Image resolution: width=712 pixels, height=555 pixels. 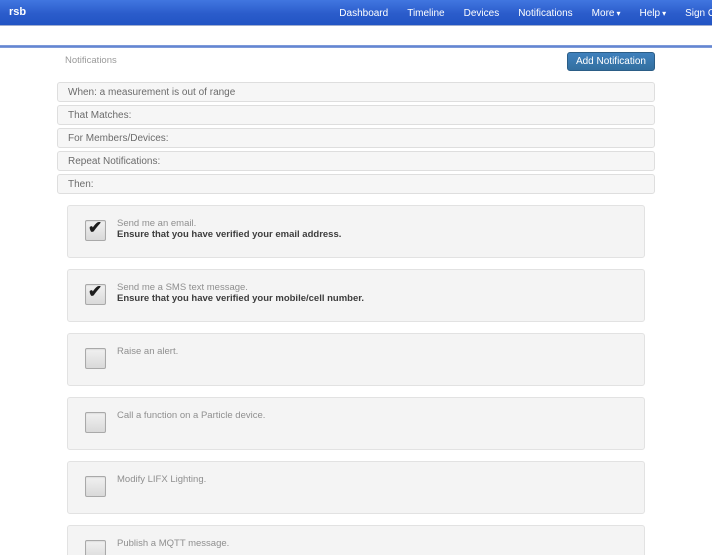 I want to click on panel-header-3: Repeat Notifications:, so click(x=356, y=161).